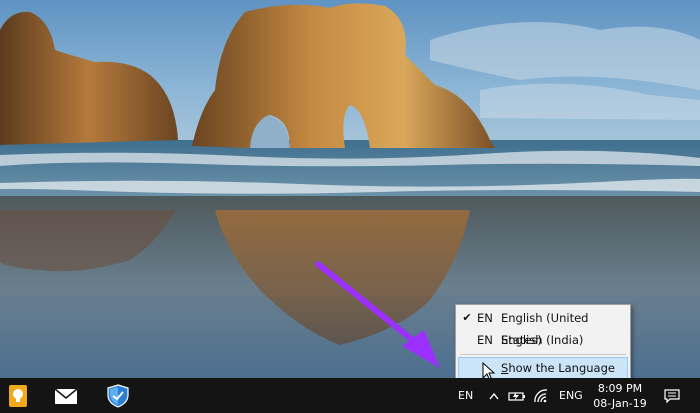  I want to click on battery-charging-icon, so click(516, 396).